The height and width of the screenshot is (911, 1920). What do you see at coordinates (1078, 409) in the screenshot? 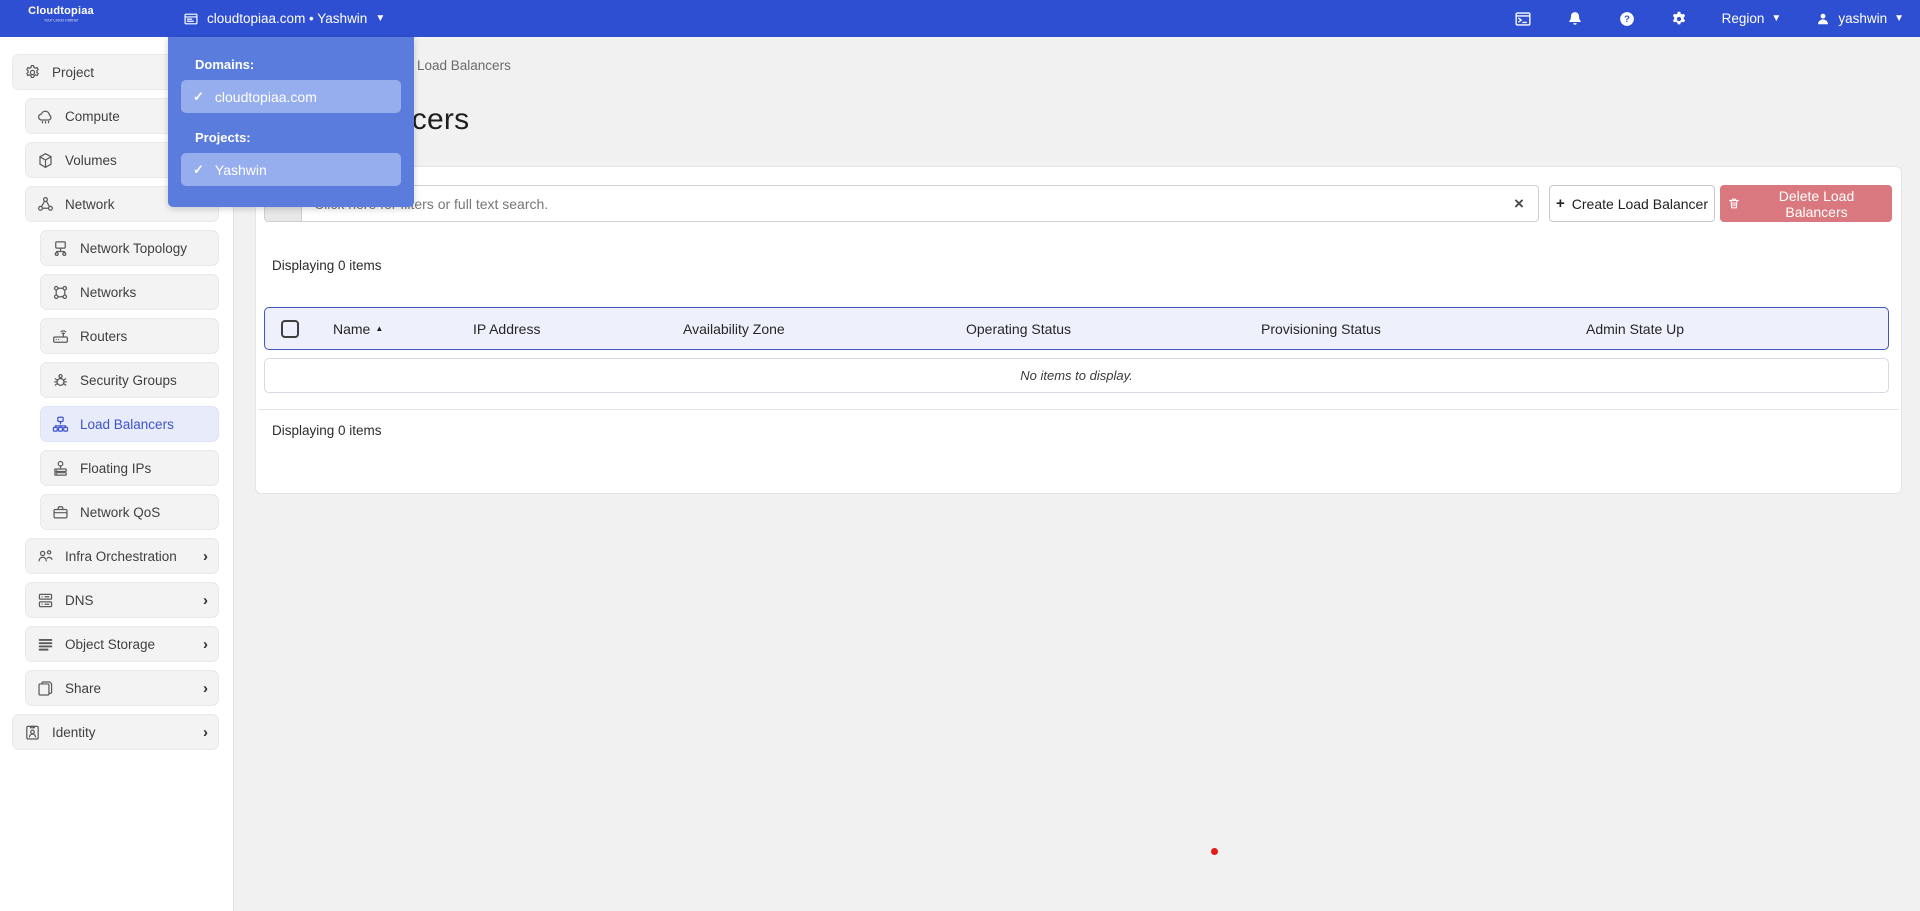
I see `table-footer-divider` at bounding box center [1078, 409].